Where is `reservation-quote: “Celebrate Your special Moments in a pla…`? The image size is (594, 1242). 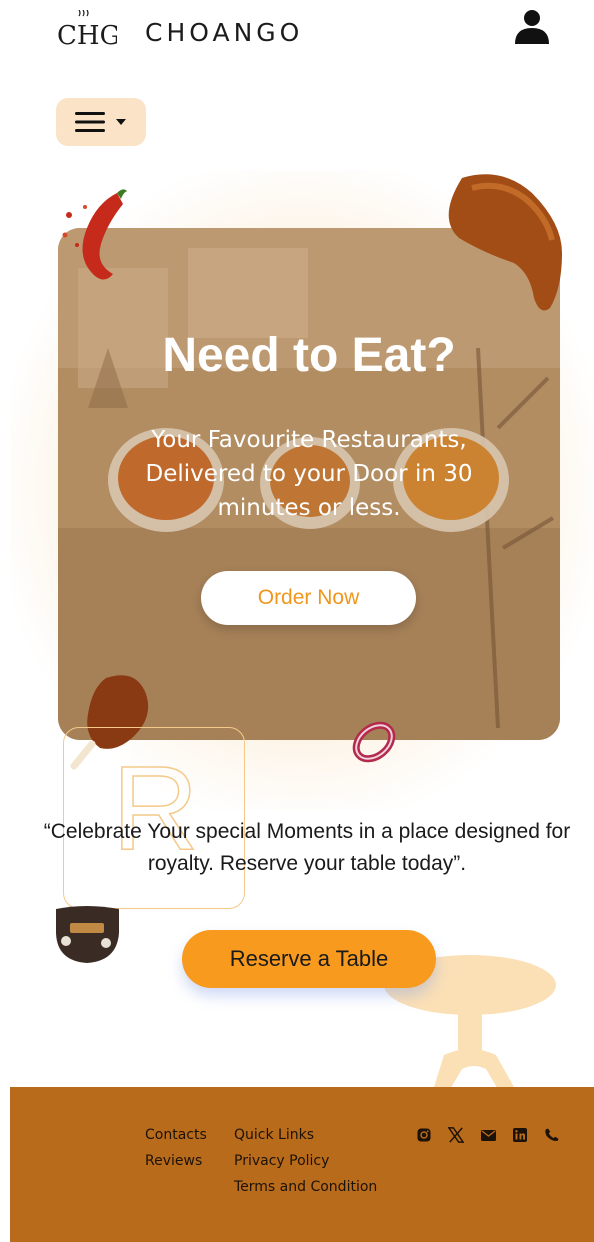
reservation-quote: “Celebrate Your special Moments in a pla… is located at coordinates (307, 847).